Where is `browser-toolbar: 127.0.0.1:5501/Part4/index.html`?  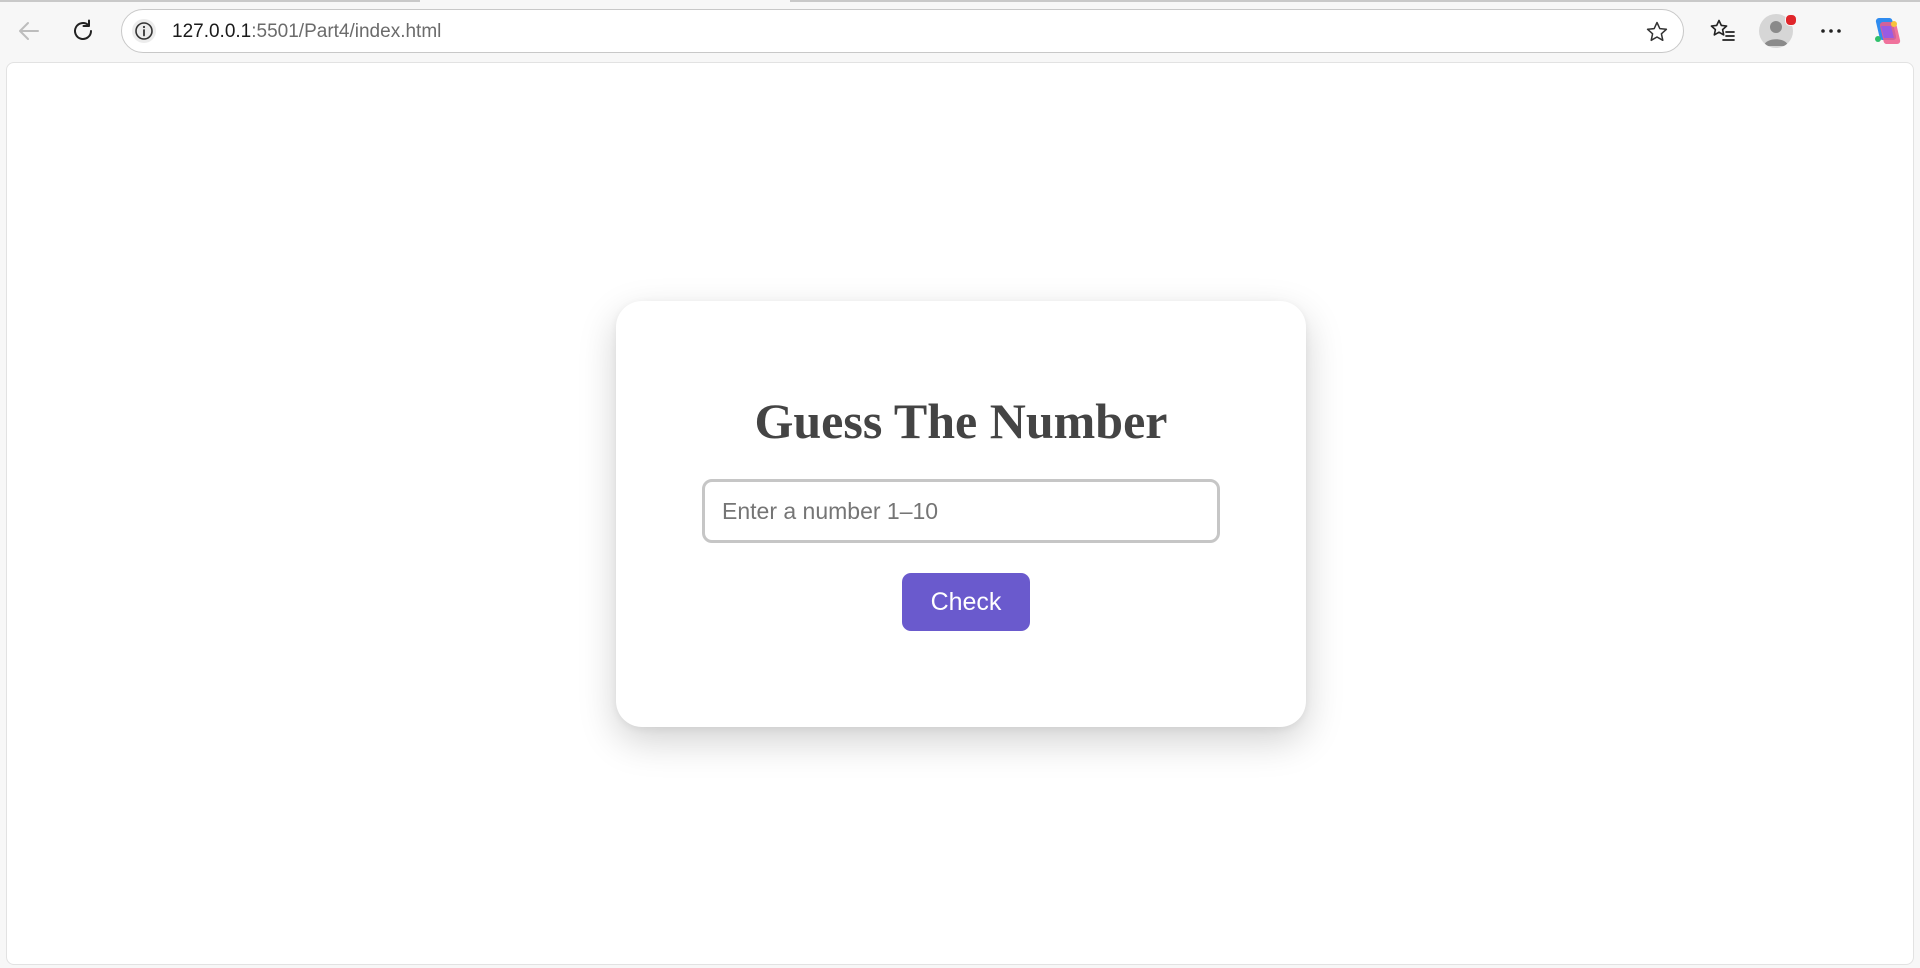
browser-toolbar: 127.0.0.1:5501/Part4/index.html is located at coordinates (960, 31).